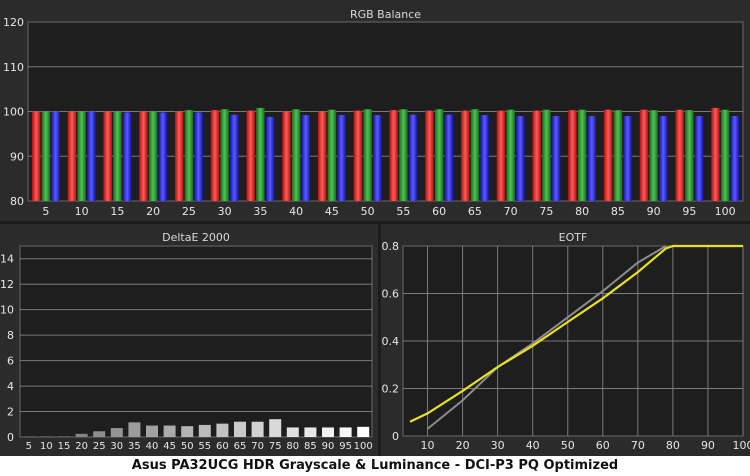 This screenshot has height=476, width=750. I want to click on x-tick-label: 20, so click(463, 445).